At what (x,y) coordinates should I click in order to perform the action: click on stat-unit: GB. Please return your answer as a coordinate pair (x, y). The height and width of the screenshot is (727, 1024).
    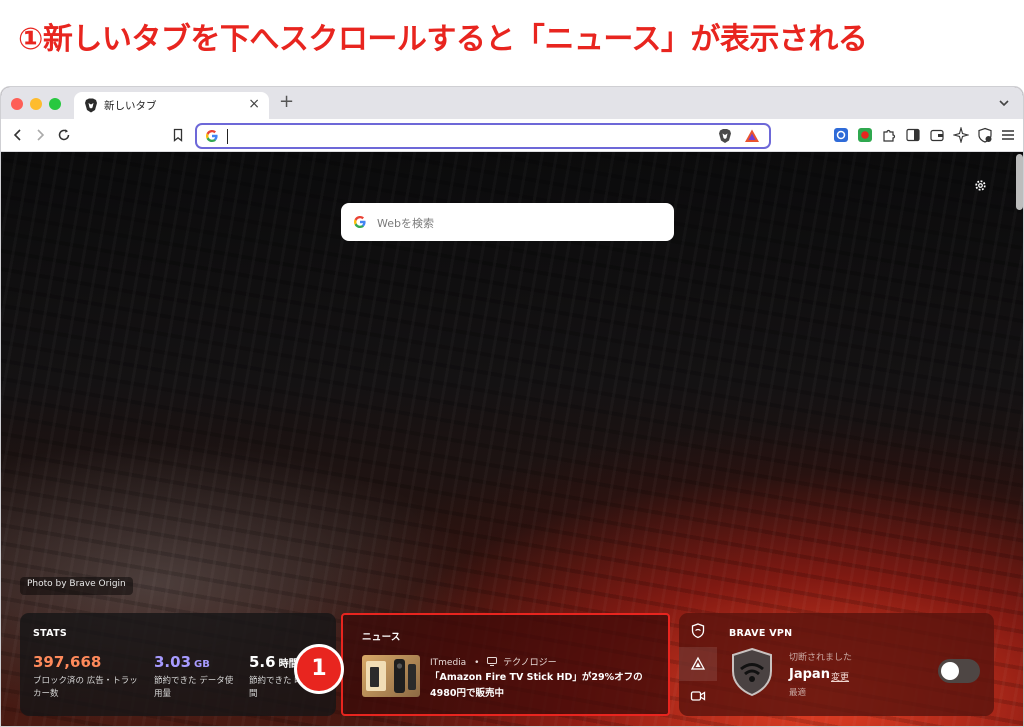
    Looking at the image, I should click on (202, 664).